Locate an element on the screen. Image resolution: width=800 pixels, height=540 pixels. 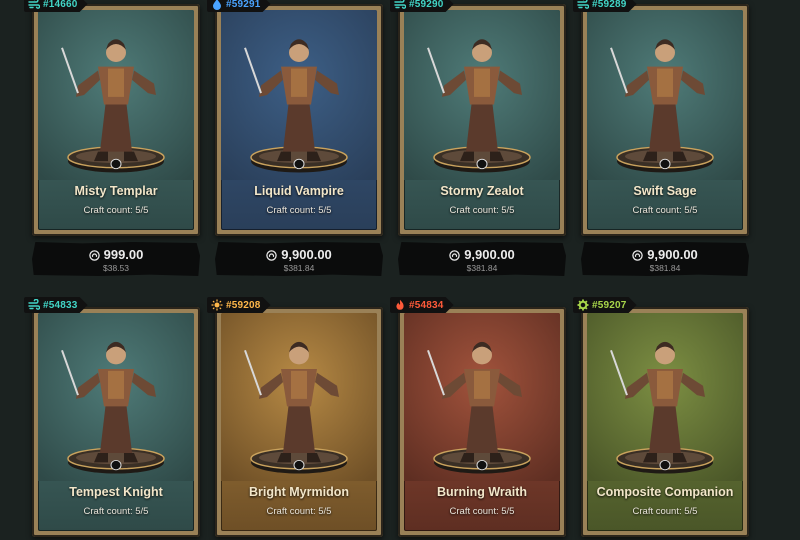
card-art: Composite Companion Craft count: 5/5 is located at coordinates (665, 422).